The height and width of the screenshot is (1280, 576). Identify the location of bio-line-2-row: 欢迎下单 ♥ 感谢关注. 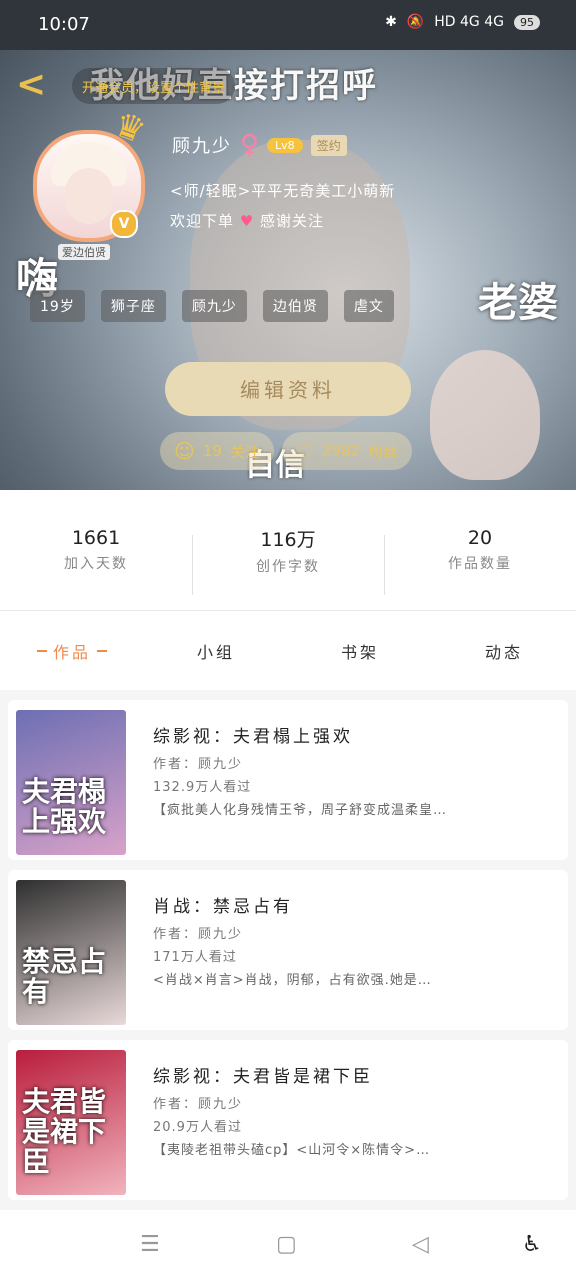
(320, 221).